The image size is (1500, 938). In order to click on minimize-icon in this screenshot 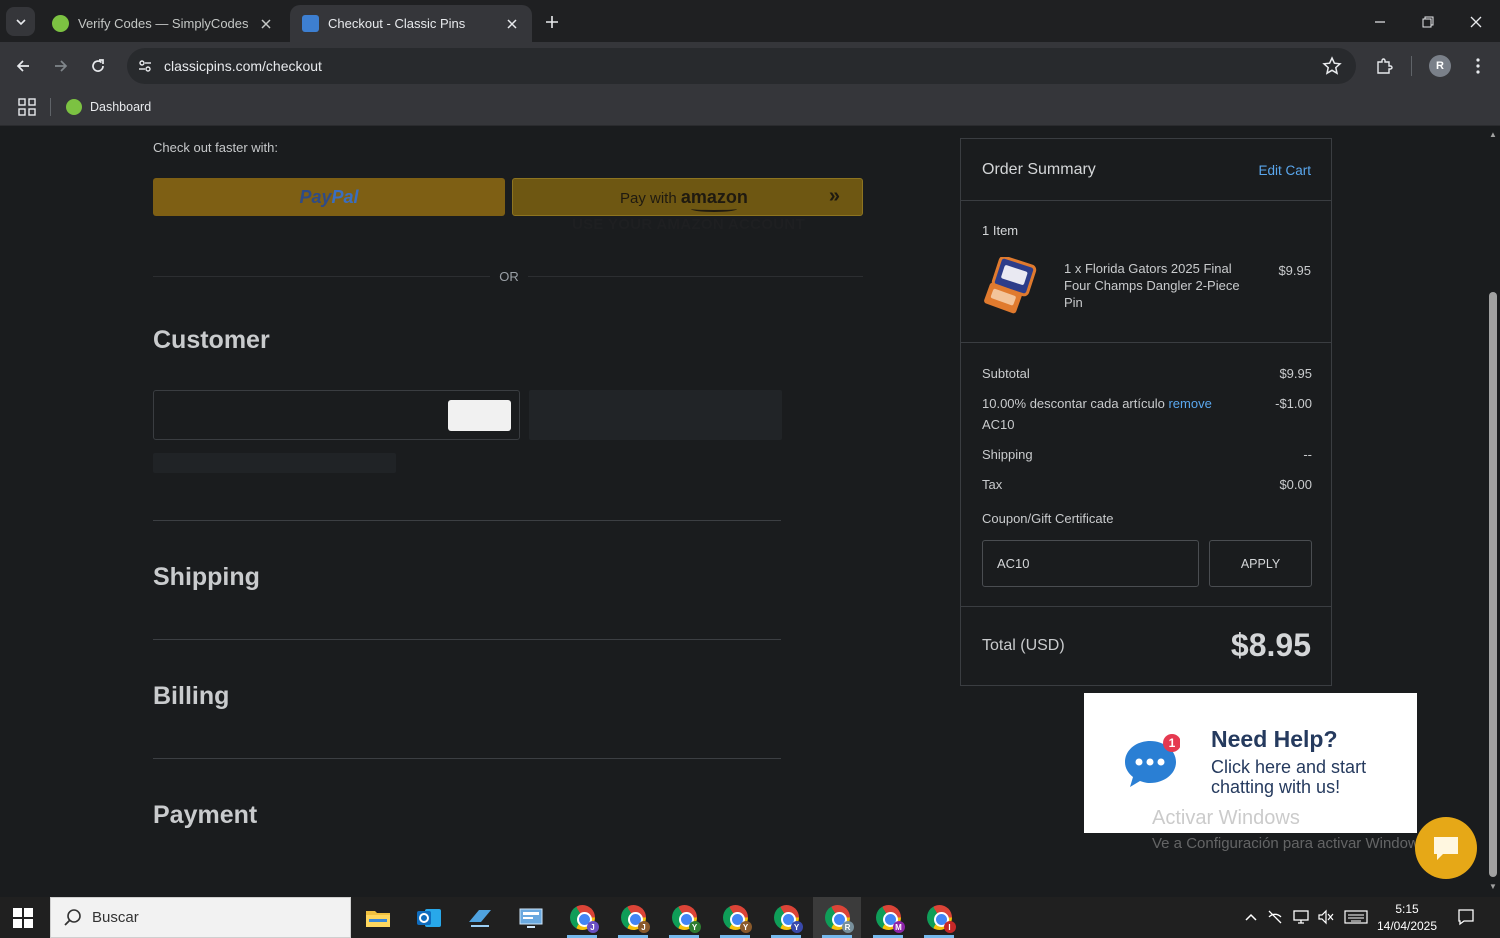, I will do `click(1380, 22)`.